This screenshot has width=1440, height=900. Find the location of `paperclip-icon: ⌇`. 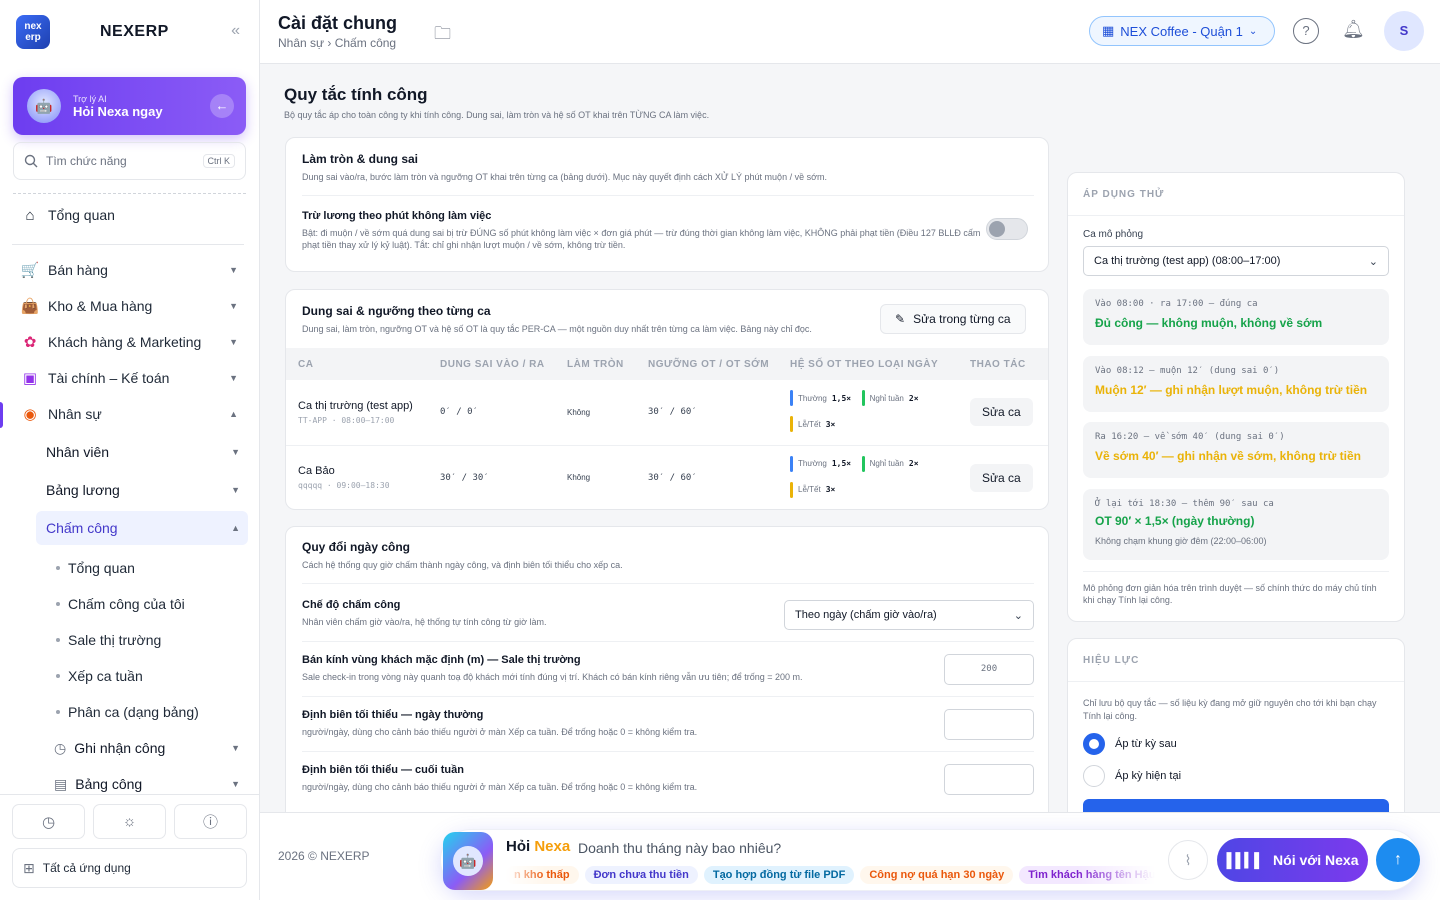

paperclip-icon: ⌇ is located at coordinates (1188, 860).